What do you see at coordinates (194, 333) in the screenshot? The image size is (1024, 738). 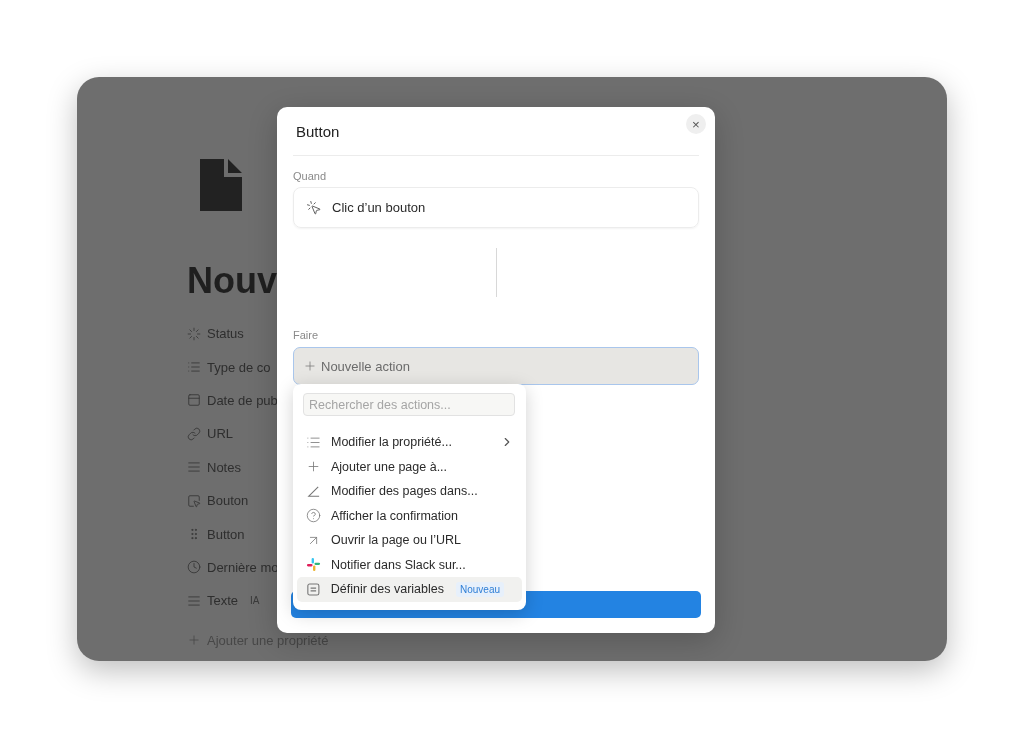 I see `status-icon` at bounding box center [194, 333].